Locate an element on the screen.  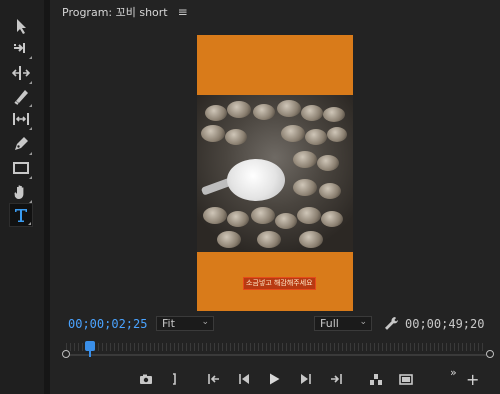
pen-tool is located at coordinates (21, 144).